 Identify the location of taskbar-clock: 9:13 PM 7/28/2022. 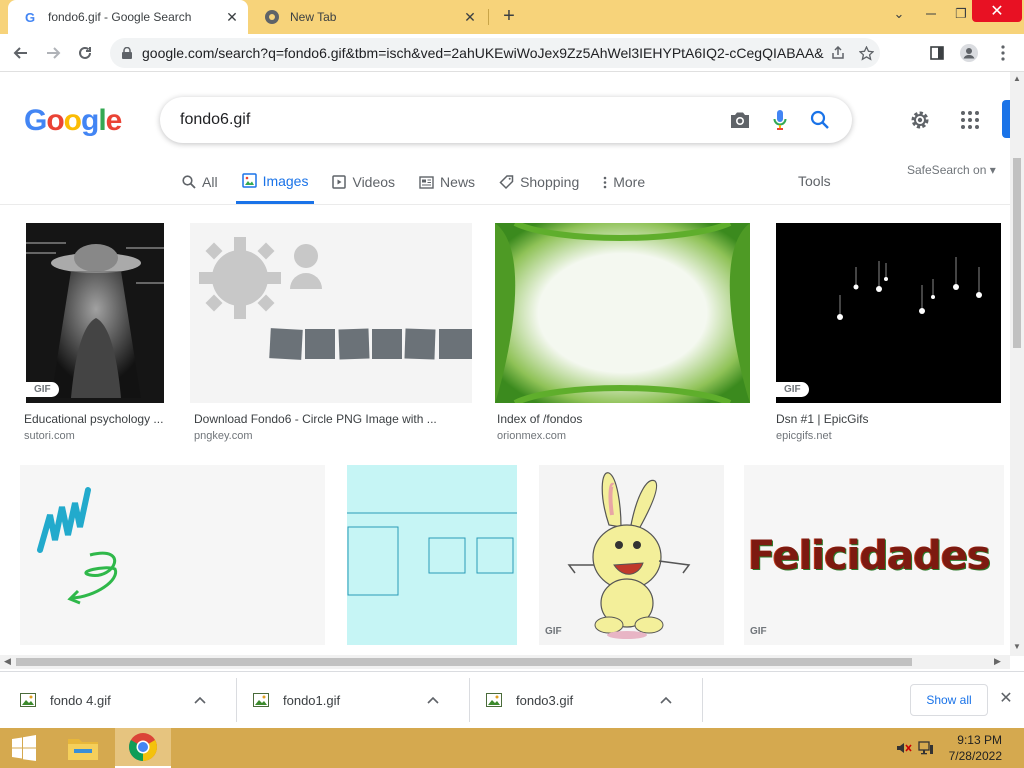
(971, 748).